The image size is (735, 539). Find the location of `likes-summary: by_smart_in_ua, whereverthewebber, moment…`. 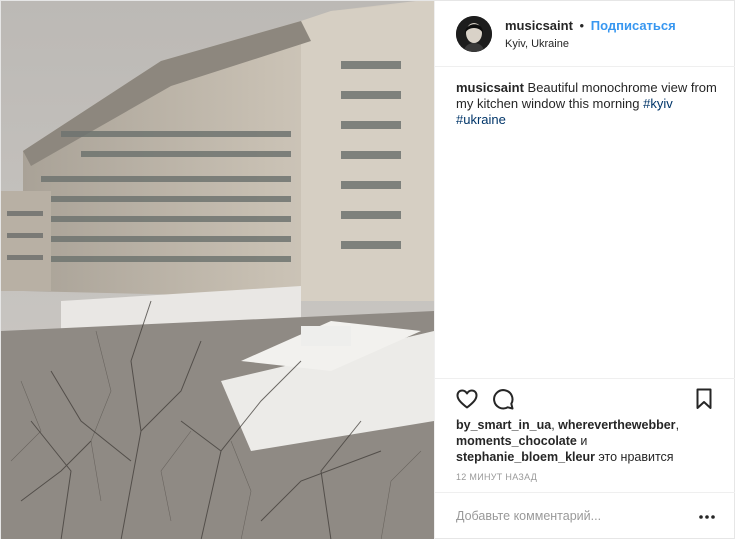

likes-summary: by_smart_in_ua, whereverthewebber, moment… is located at coordinates (592, 441).